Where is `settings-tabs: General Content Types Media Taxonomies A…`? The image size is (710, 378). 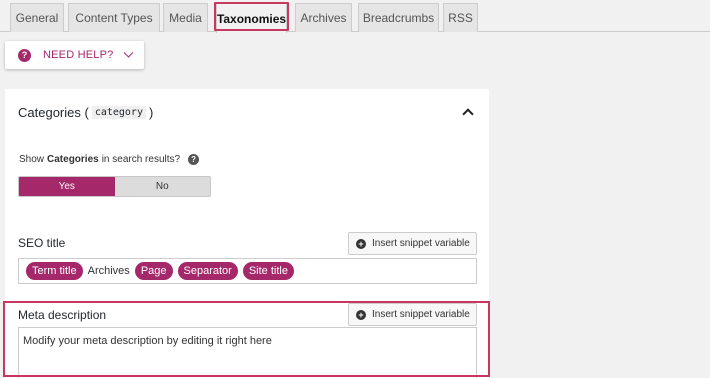 settings-tabs: General Content Types Media Taxonomies A… is located at coordinates (355, 16).